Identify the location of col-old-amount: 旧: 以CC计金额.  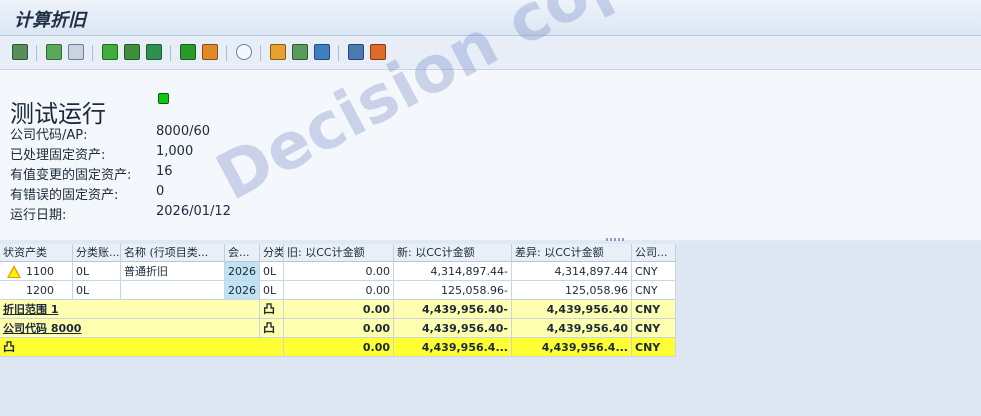
(339, 253).